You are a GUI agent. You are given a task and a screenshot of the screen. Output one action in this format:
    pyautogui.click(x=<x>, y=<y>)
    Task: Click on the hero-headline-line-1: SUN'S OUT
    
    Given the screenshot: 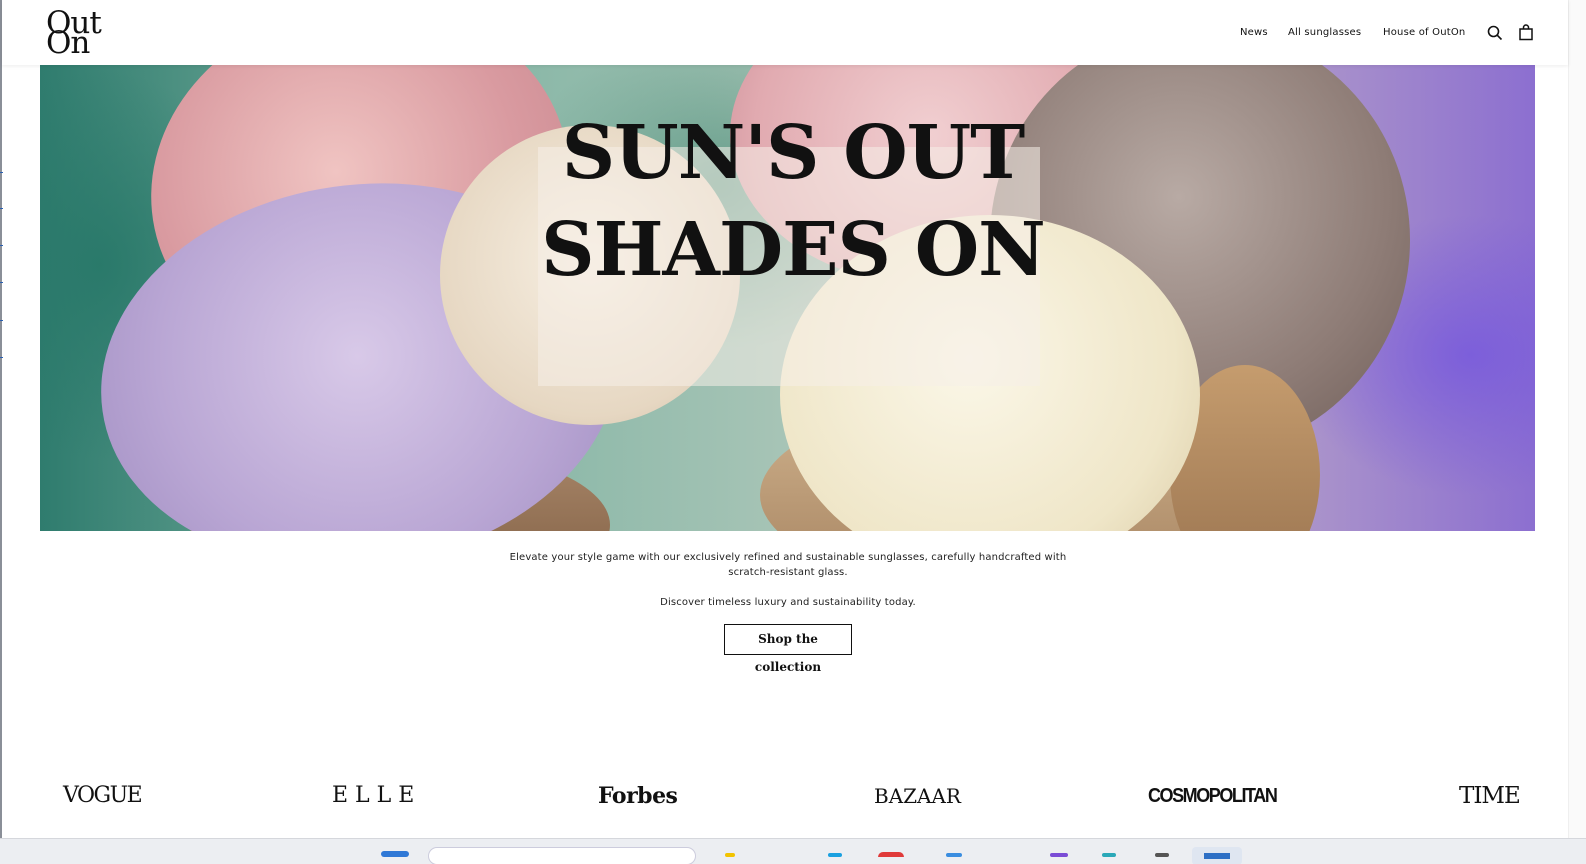 What is the action you would take?
    pyautogui.click(x=793, y=153)
    